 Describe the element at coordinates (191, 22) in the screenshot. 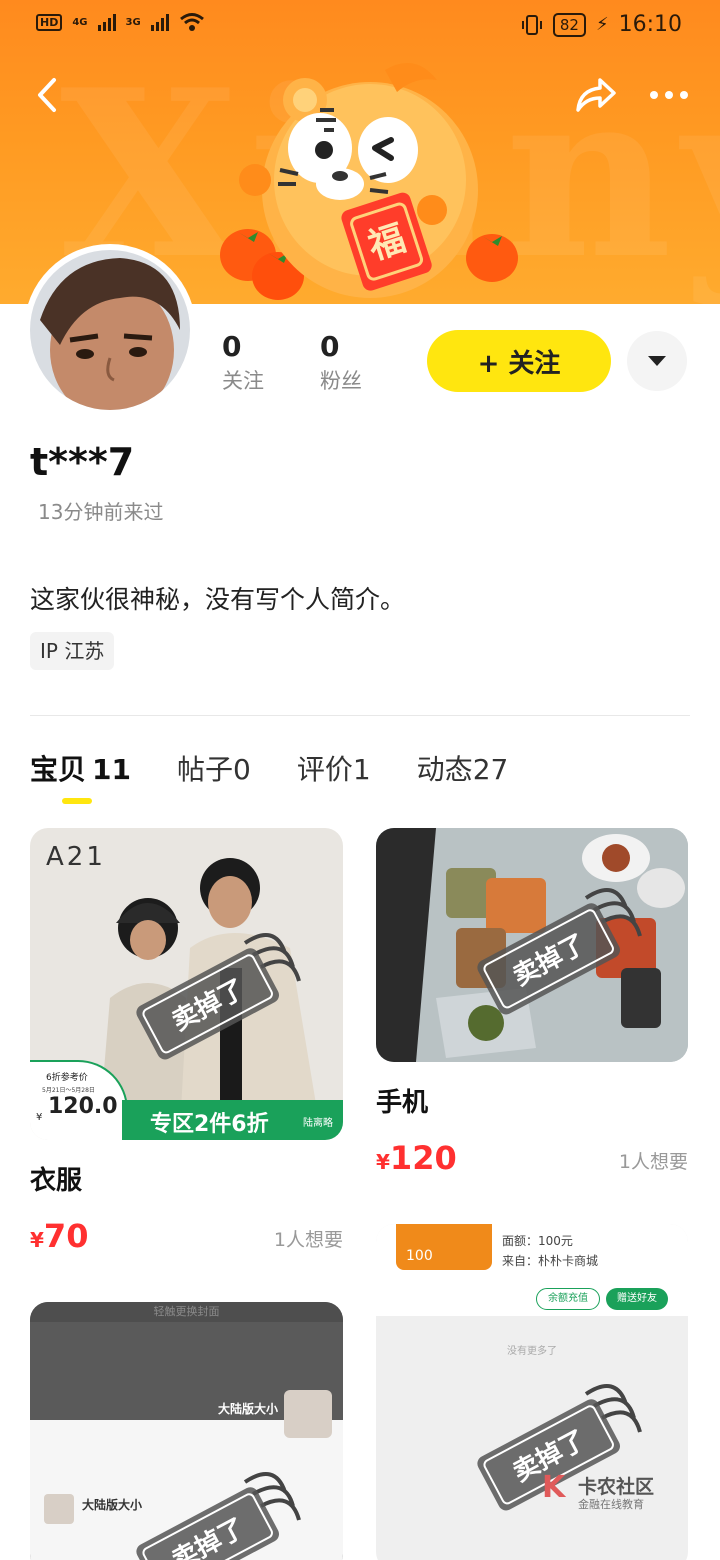

I see `wifi-icon` at that location.